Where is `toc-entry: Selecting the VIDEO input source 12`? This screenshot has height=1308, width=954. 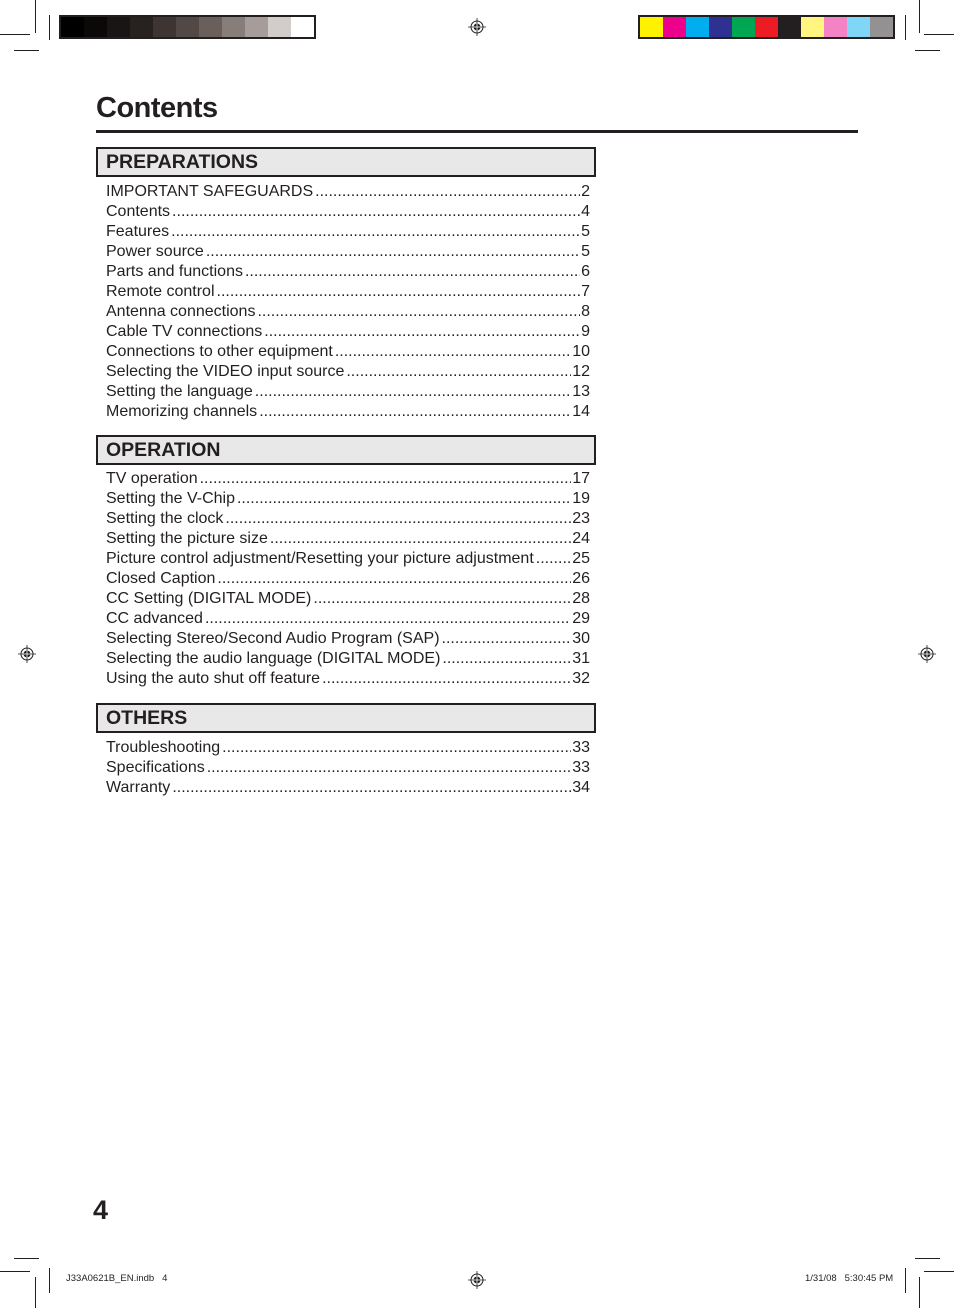
toc-entry: Selecting the VIDEO input source 12 is located at coordinates (348, 372).